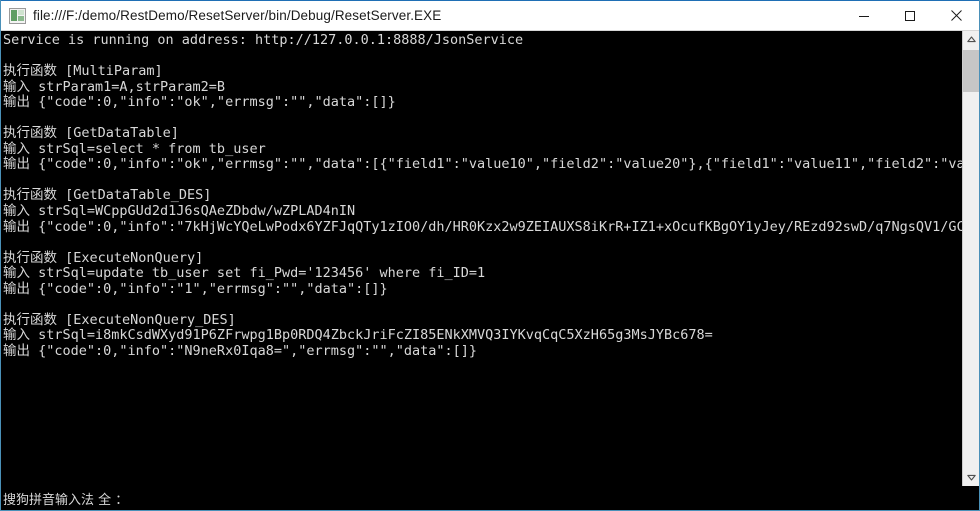 This screenshot has height=511, width=980. I want to click on minimize-button, so click(864, 15).